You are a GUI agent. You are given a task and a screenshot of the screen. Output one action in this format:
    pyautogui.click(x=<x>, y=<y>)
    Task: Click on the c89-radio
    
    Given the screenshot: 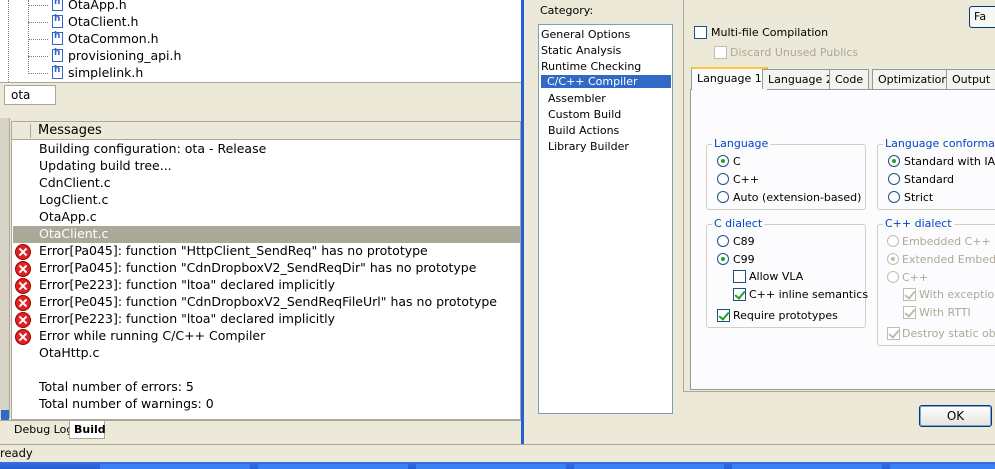 What is the action you would take?
    pyautogui.click(x=723, y=241)
    